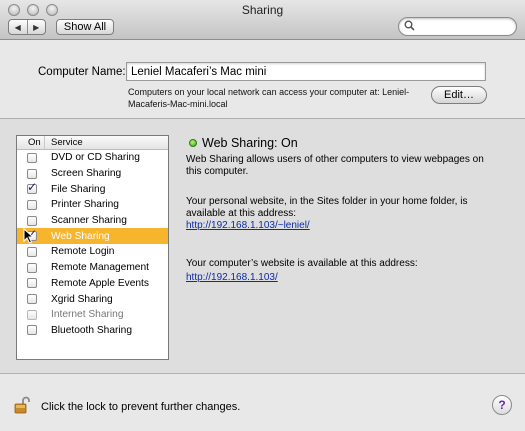 This screenshot has height=431, width=525. I want to click on service-row: Printer Sharing, so click(92, 205).